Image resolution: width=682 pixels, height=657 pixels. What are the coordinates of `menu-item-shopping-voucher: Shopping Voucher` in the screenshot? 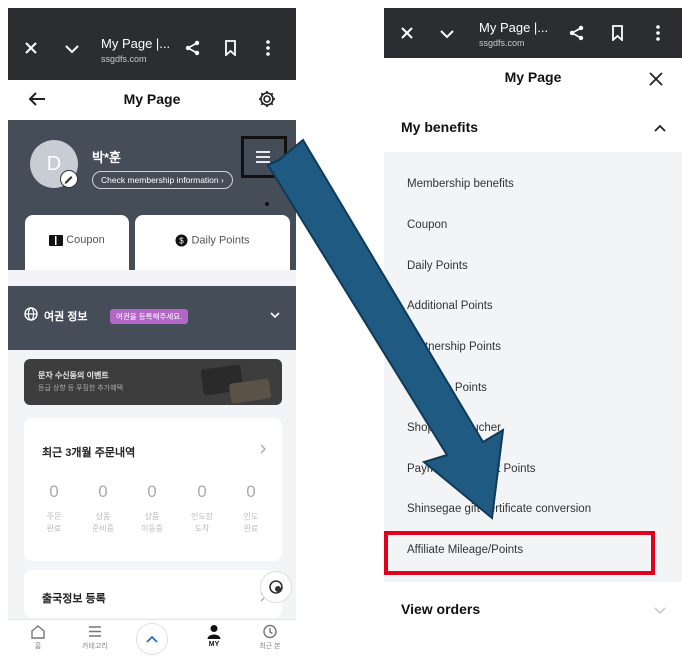 It's located at (454, 428).